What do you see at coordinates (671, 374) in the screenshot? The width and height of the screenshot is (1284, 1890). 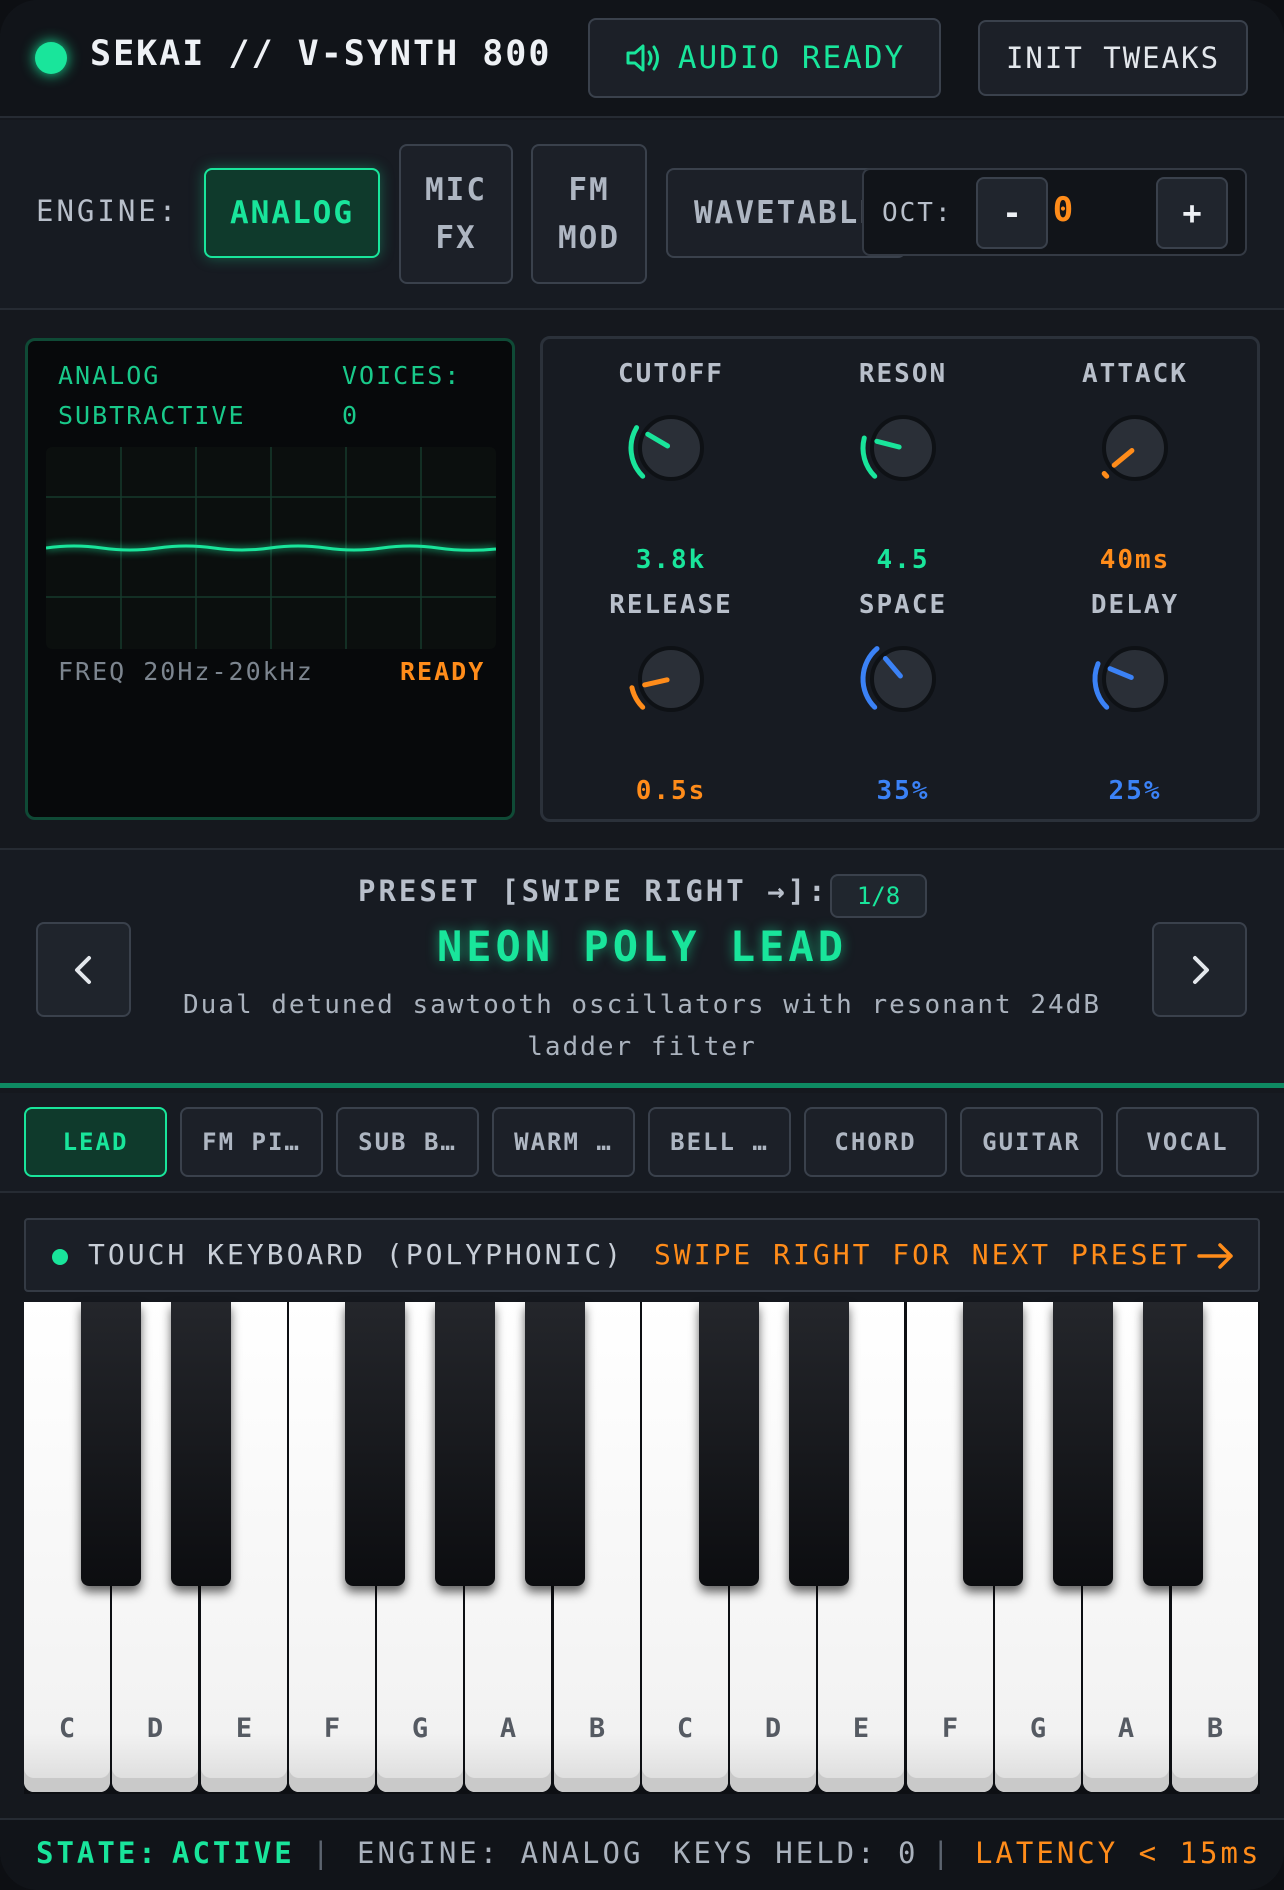 I see `knob-label: CUTOFF` at bounding box center [671, 374].